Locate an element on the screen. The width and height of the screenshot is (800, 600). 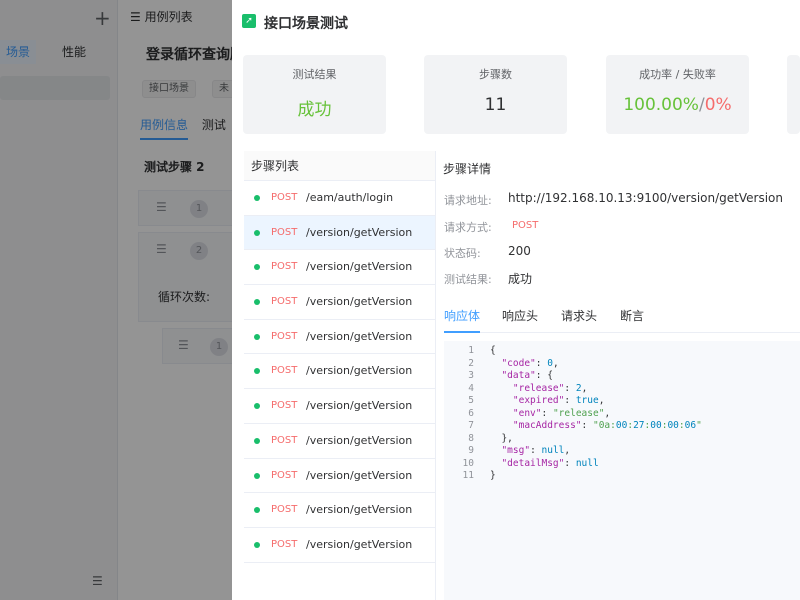
rate-label: 成功率 / 失败率 is located at coordinates (677, 74).